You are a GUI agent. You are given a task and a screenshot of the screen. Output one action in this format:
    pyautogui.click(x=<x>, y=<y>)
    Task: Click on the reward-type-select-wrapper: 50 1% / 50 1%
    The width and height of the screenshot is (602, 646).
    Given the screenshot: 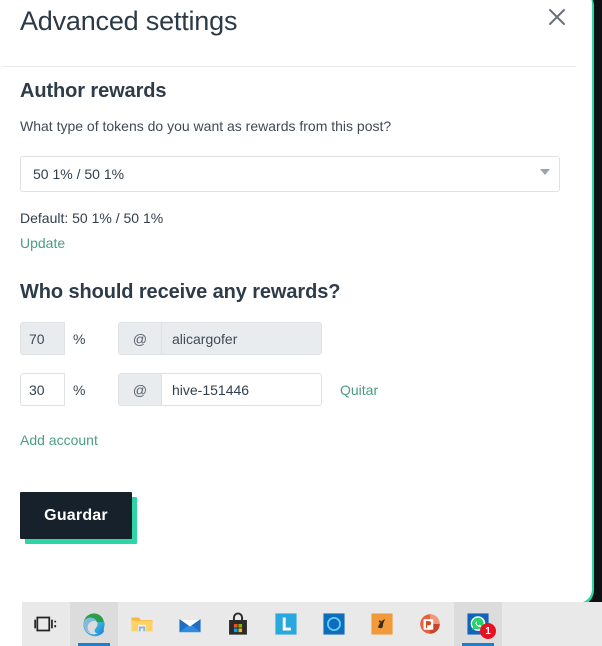 What is the action you would take?
    pyautogui.click(x=290, y=174)
    